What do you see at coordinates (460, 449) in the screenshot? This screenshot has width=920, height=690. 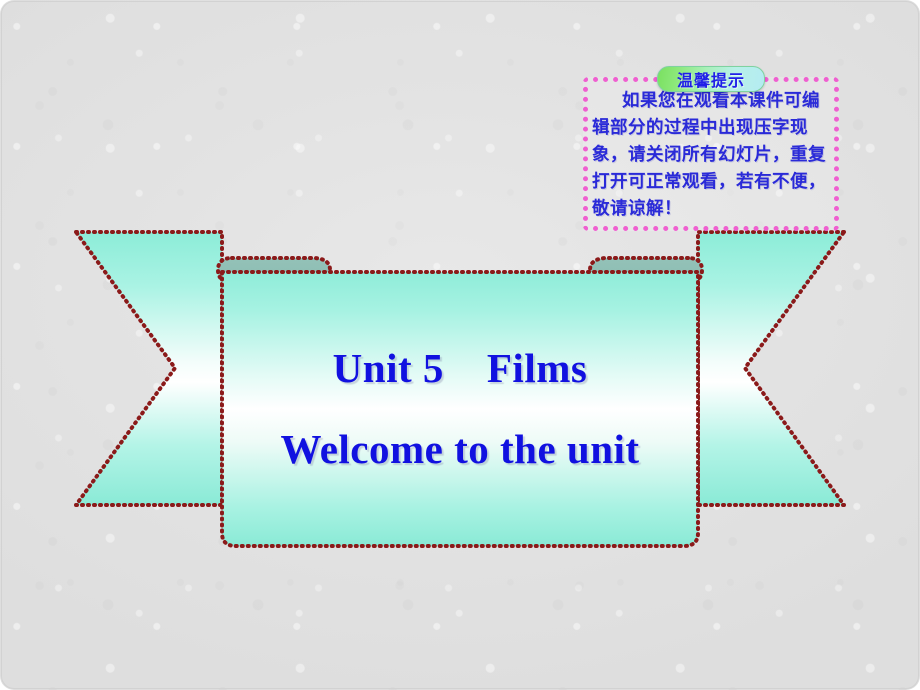 I see `page-title-line-2: Welcome to the unit` at bounding box center [460, 449].